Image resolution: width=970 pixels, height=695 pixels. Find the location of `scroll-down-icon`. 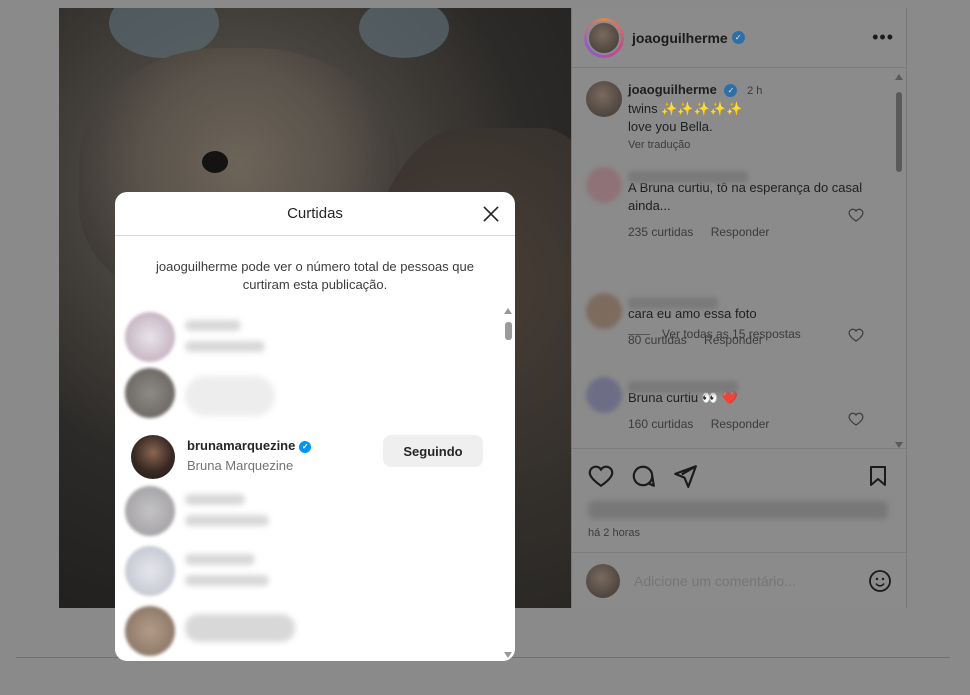

scroll-down-icon is located at coordinates (508, 655).